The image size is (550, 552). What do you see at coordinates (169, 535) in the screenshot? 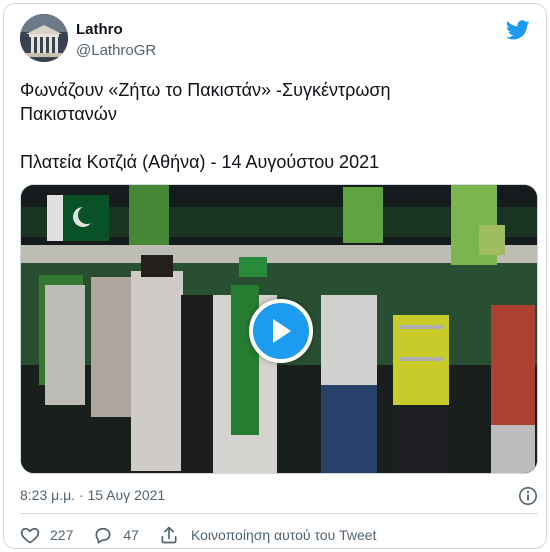
I see `share-upload-icon` at bounding box center [169, 535].